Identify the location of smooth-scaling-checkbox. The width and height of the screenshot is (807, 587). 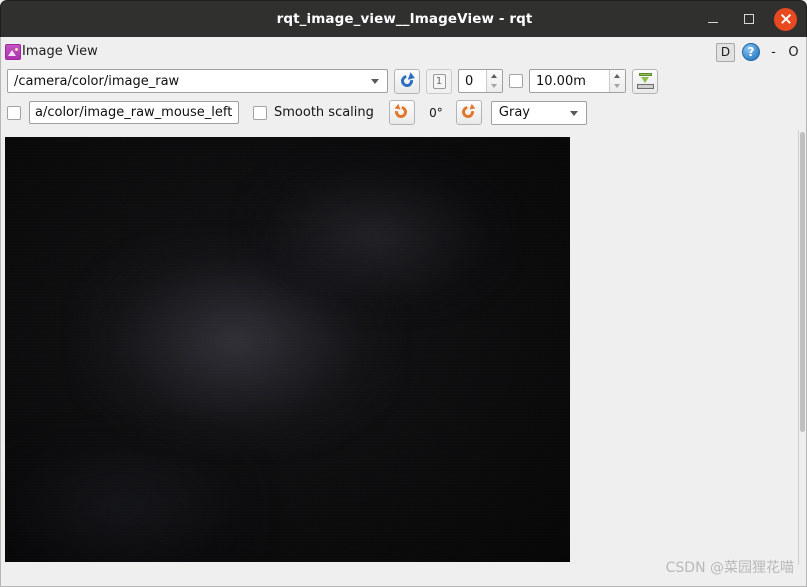
(260, 112).